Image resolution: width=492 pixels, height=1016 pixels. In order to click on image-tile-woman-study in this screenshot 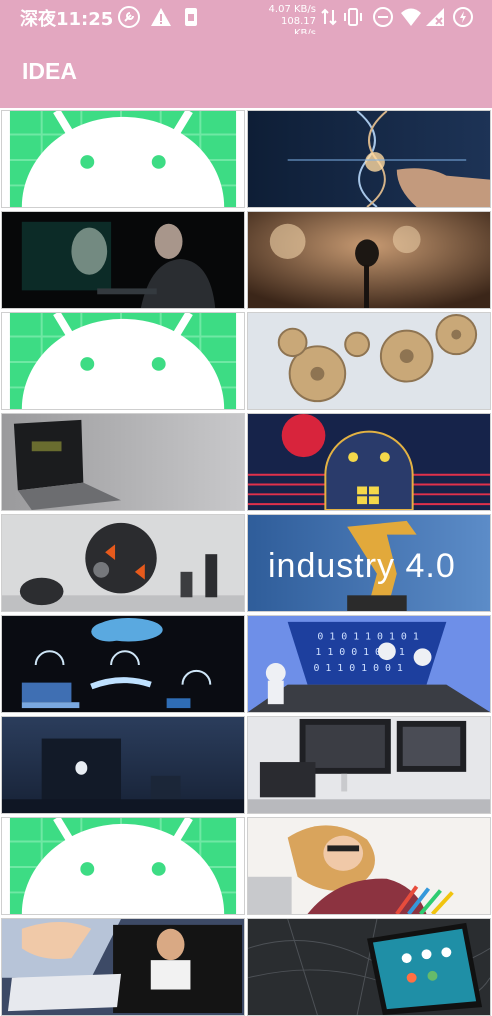, I will do `click(369, 866)`.